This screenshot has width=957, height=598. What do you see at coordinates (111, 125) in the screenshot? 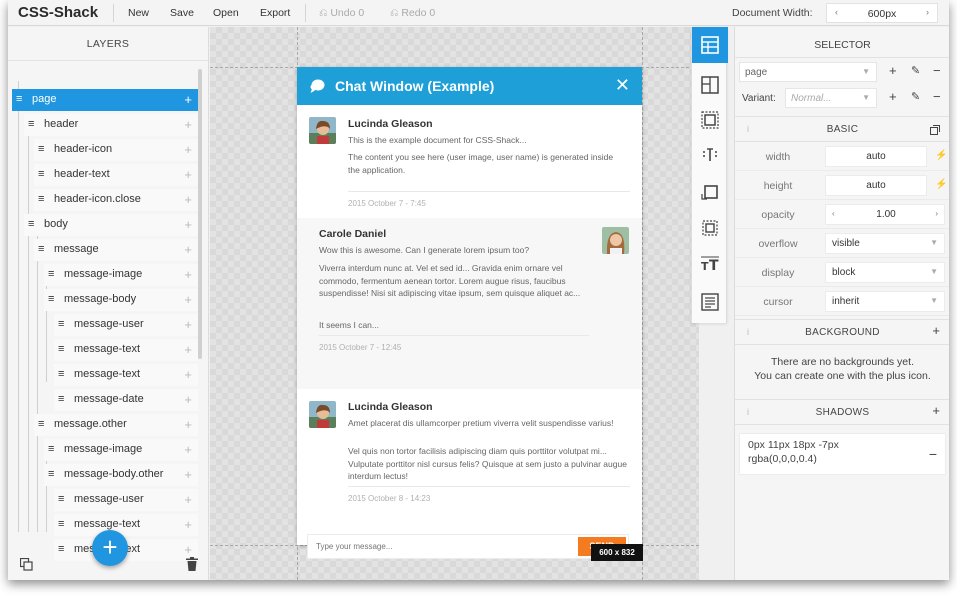
I see `layer-item: ≡ header +` at bounding box center [111, 125].